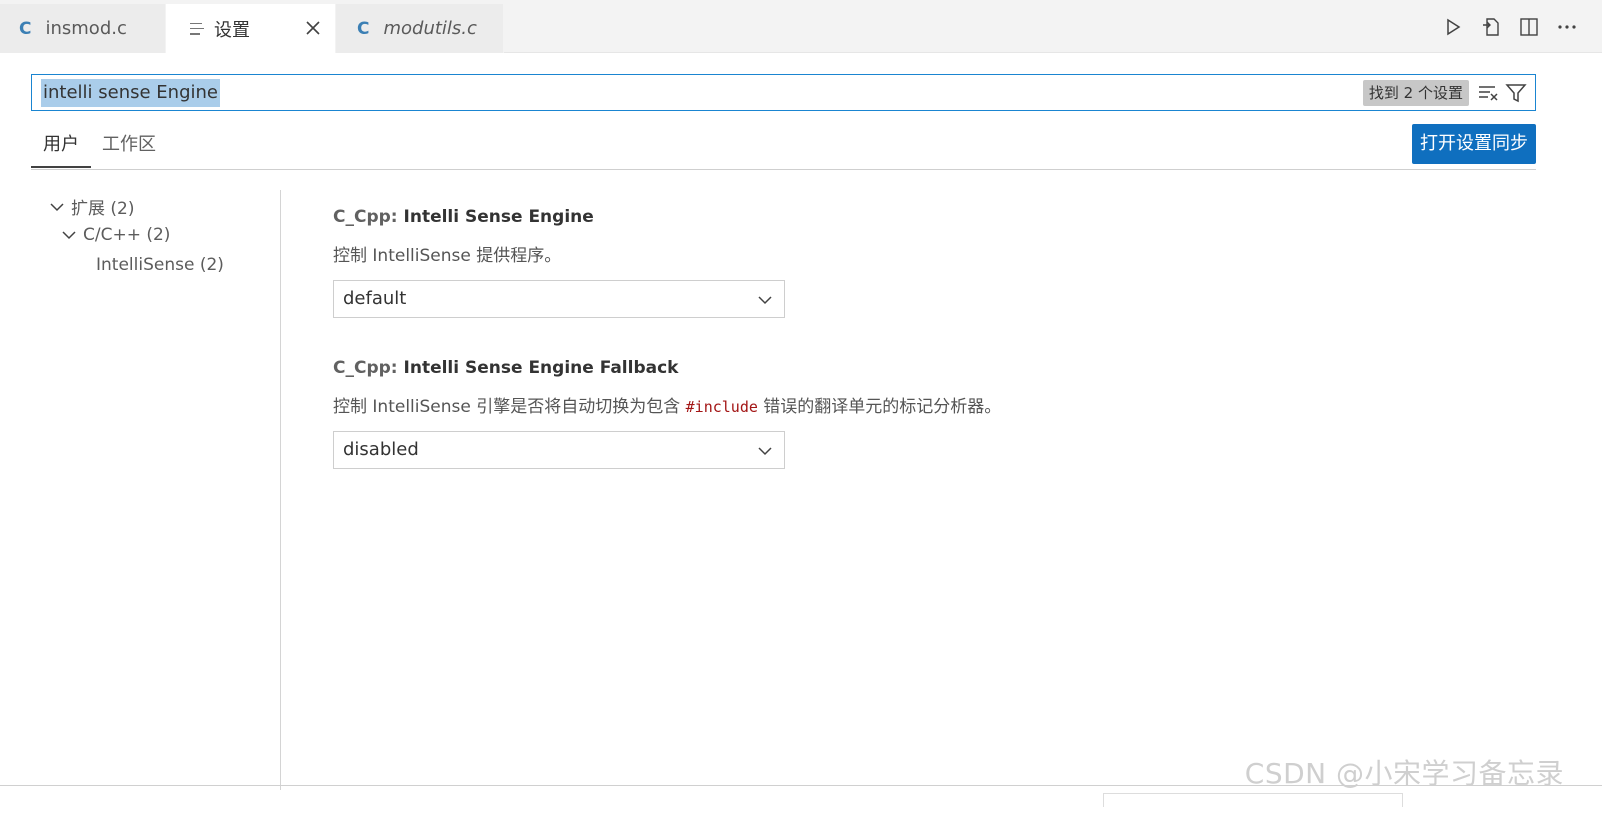  What do you see at coordinates (721, 407) in the screenshot?
I see `description-code: #include` at bounding box center [721, 407].